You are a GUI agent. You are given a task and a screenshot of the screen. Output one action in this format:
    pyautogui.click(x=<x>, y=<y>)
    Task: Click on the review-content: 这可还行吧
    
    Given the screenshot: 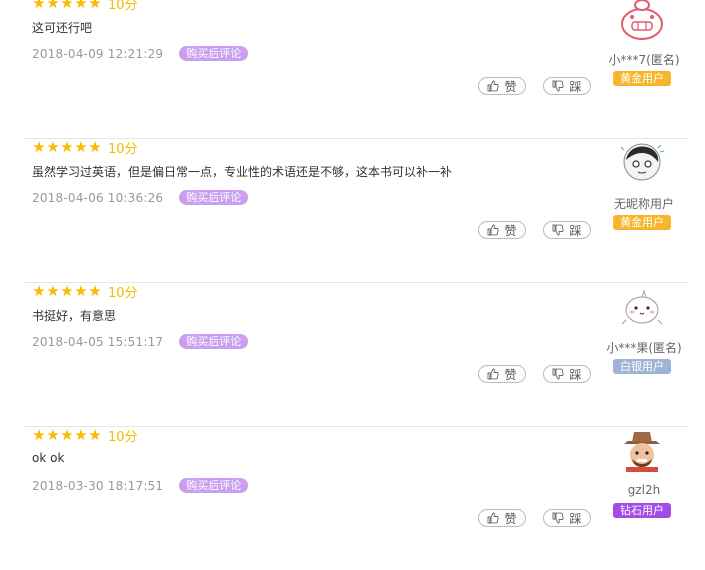 What is the action you would take?
    pyautogui.click(x=62, y=28)
    